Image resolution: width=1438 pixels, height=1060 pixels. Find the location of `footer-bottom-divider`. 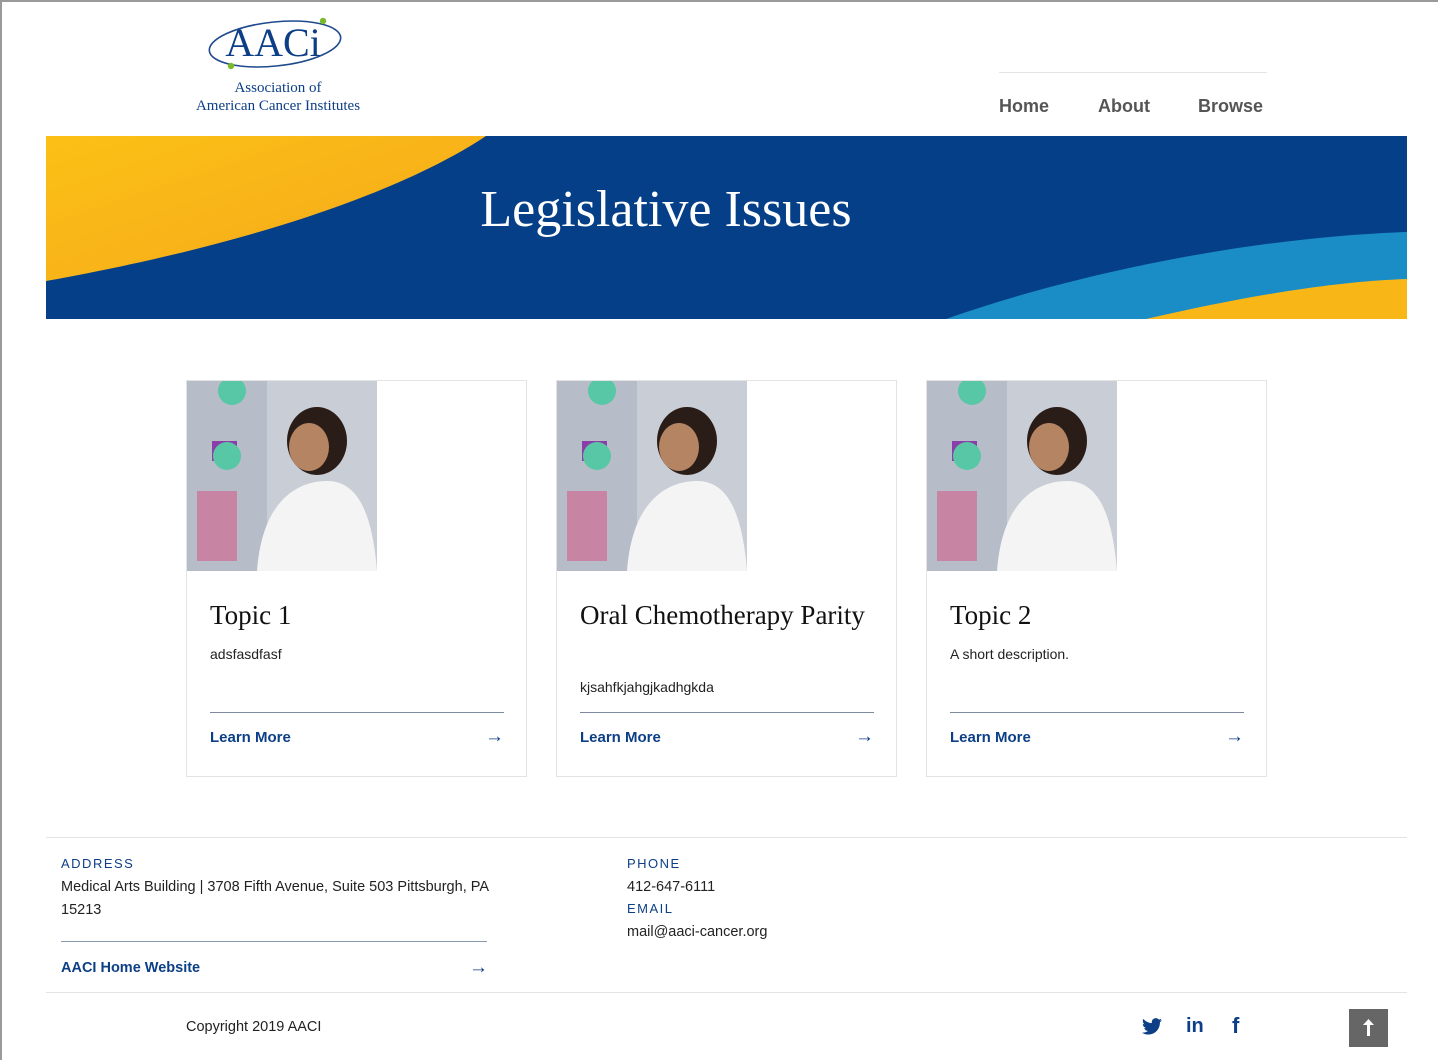

footer-bottom-divider is located at coordinates (726, 992).